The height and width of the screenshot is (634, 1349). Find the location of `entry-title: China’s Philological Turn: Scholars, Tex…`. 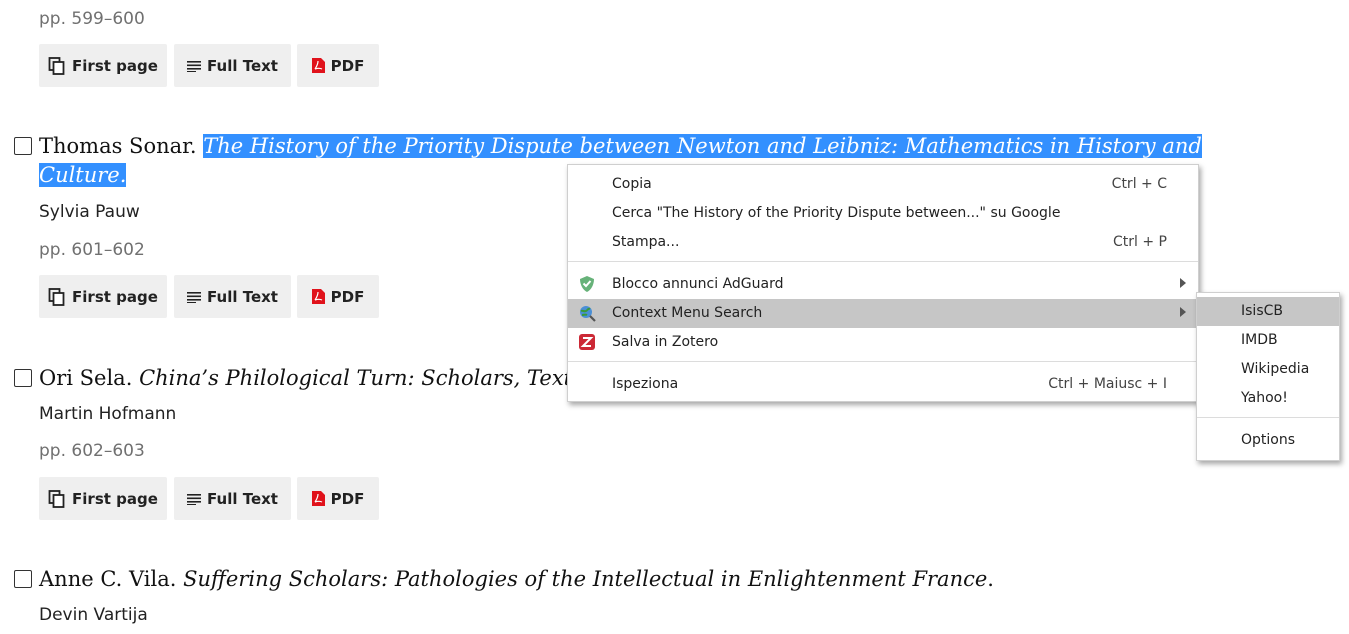

entry-title: China’s Philological Turn: Scholars, Tex… is located at coordinates (368, 378).